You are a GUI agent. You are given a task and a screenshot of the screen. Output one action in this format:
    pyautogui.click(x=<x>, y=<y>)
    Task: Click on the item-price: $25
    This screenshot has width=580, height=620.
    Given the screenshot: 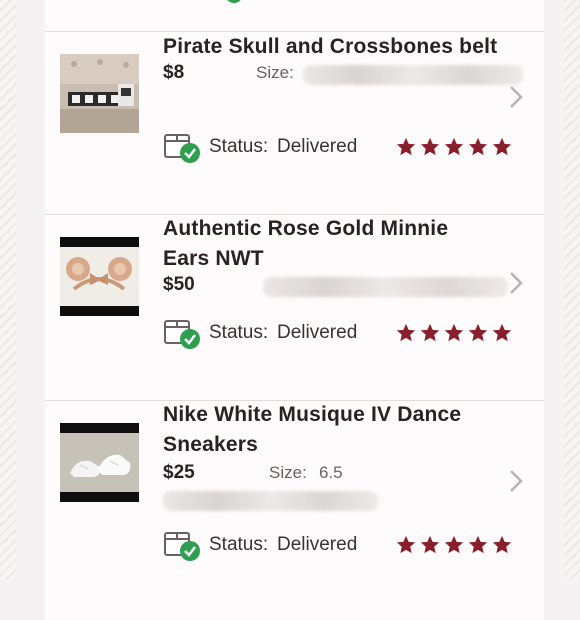 What is the action you would take?
    pyautogui.click(x=179, y=472)
    